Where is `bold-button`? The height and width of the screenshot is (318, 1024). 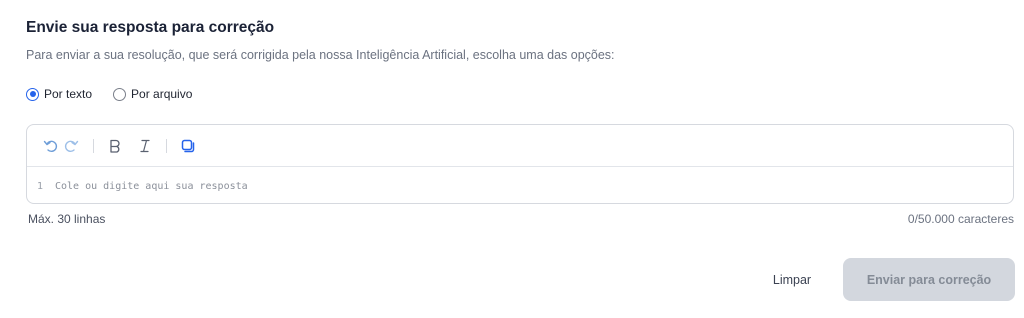
bold-button is located at coordinates (115, 146).